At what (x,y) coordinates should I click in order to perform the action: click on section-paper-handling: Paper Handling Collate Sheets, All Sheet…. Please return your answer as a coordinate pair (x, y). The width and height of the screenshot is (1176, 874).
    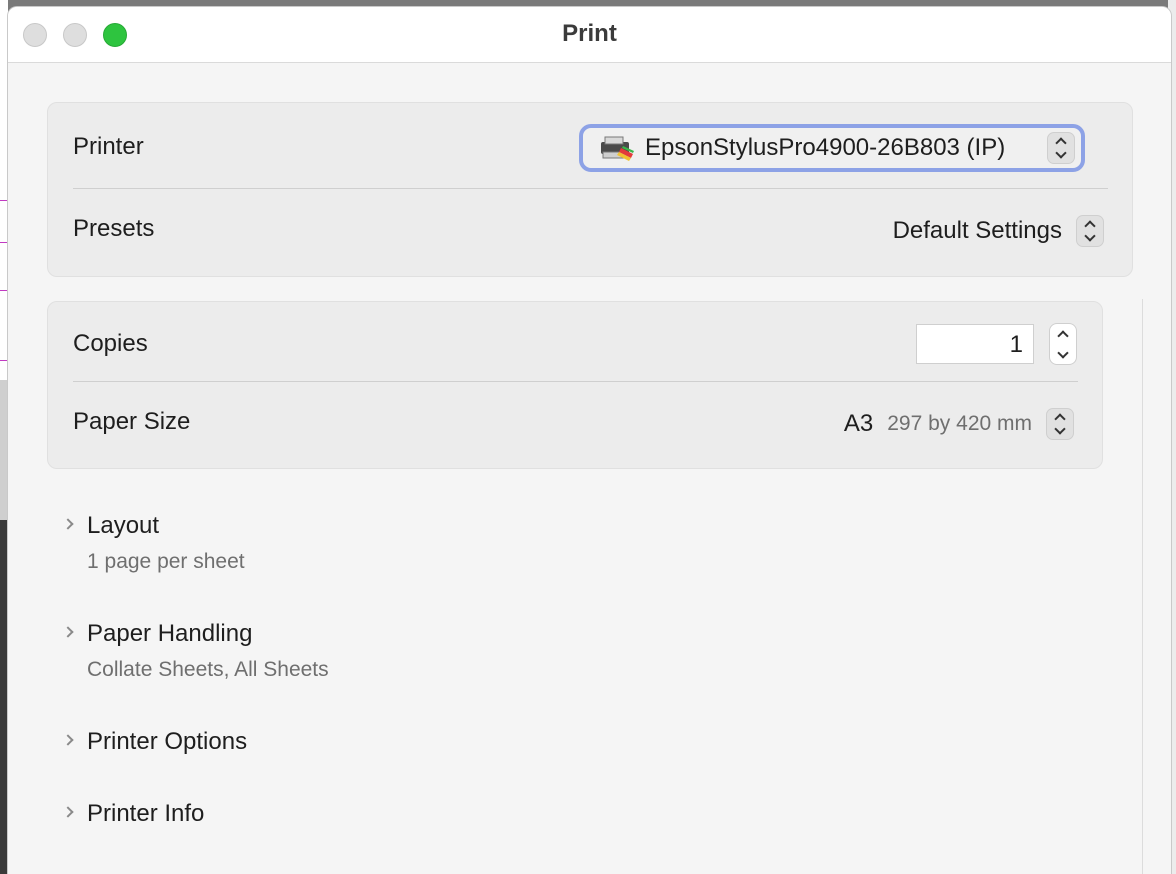
    Looking at the image, I should click on (262, 655).